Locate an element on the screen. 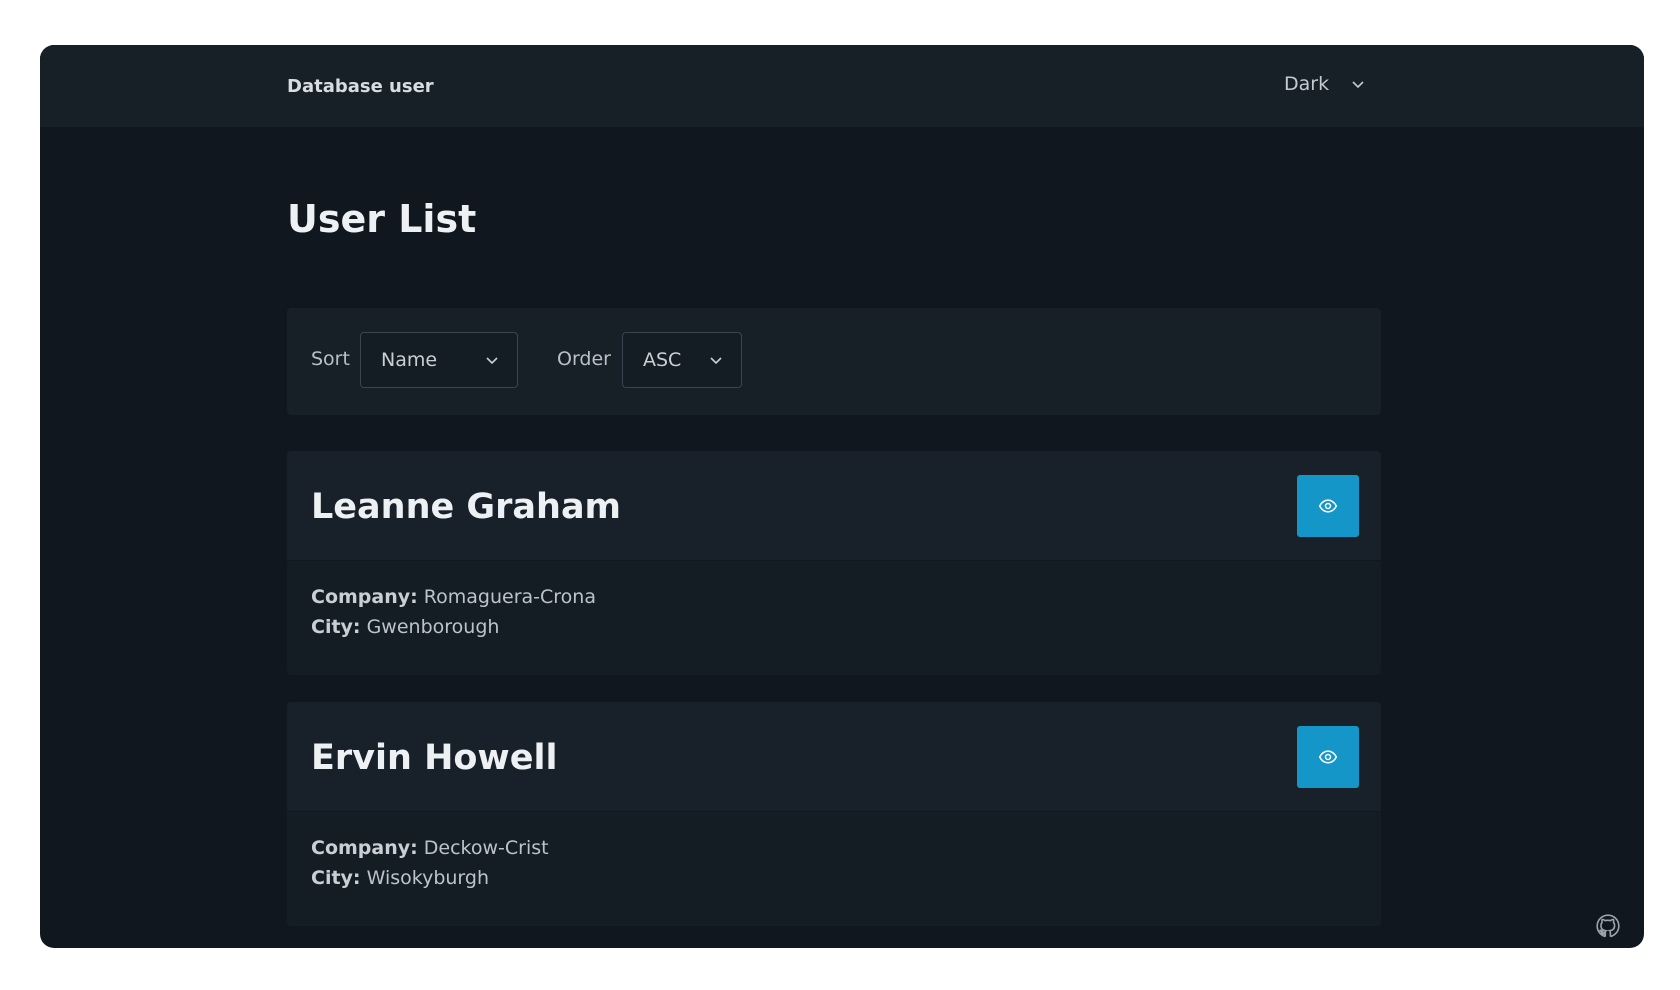 The image size is (1680, 990). order-label: Order is located at coordinates (584, 359).